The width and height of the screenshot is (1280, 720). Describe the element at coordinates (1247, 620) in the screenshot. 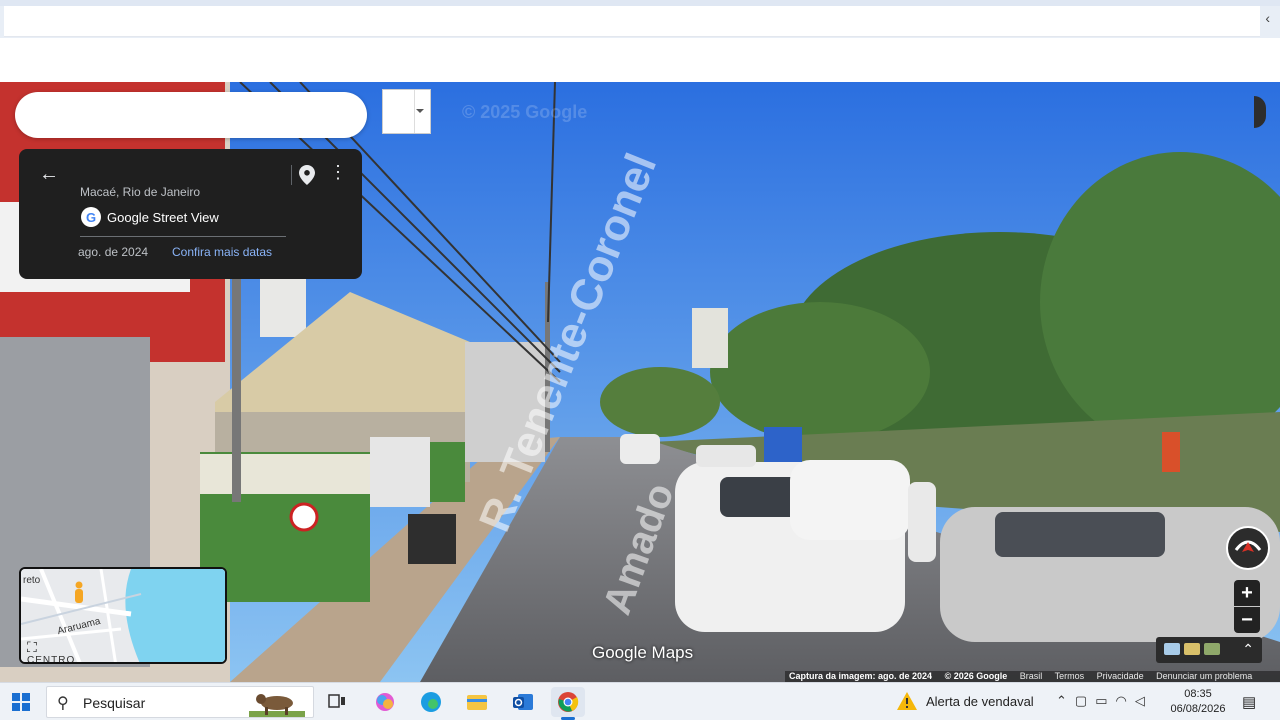

I see `zoom-out-button: −` at that location.